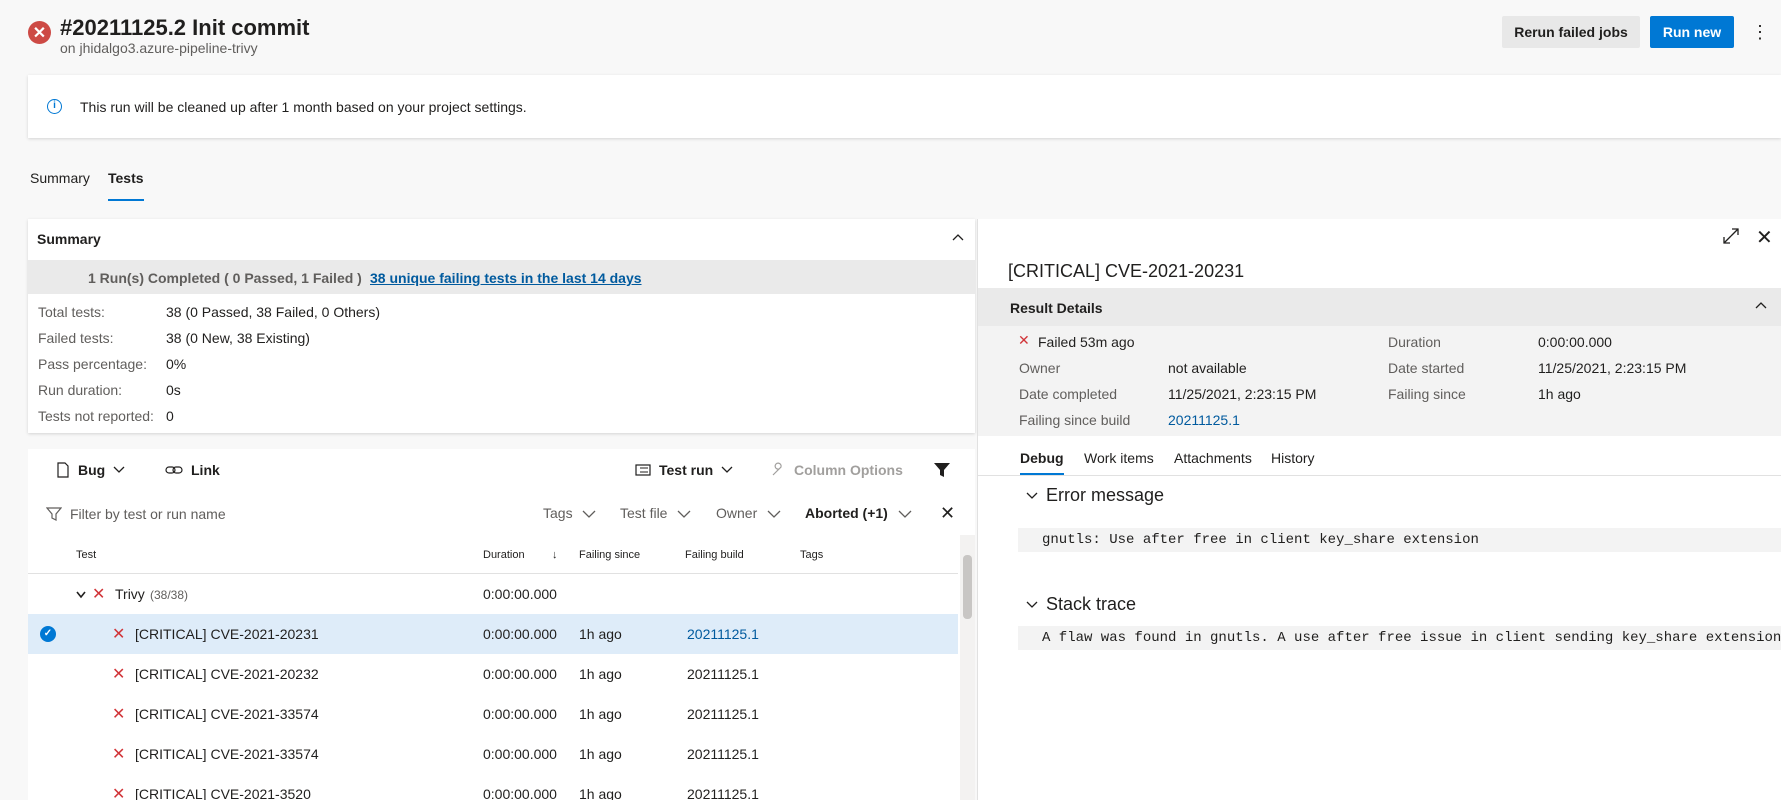  Describe the element at coordinates (1559, 394) in the screenshot. I see `failing-since-value: 1h ago` at that location.